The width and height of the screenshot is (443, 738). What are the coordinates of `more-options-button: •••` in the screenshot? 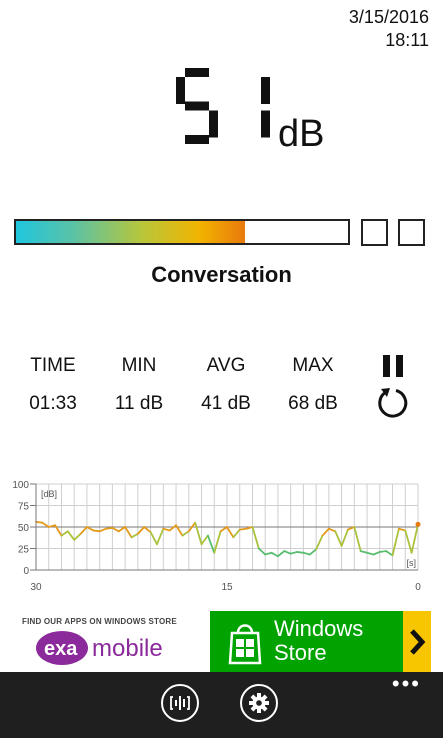 It's located at (406, 684).